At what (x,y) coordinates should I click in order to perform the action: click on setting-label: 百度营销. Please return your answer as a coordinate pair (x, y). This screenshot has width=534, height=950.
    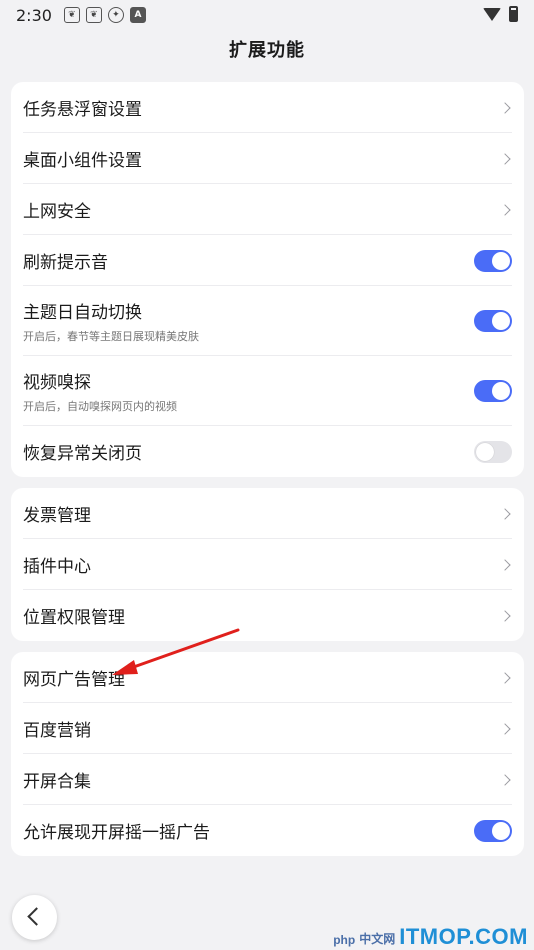
    Looking at the image, I should click on (57, 731).